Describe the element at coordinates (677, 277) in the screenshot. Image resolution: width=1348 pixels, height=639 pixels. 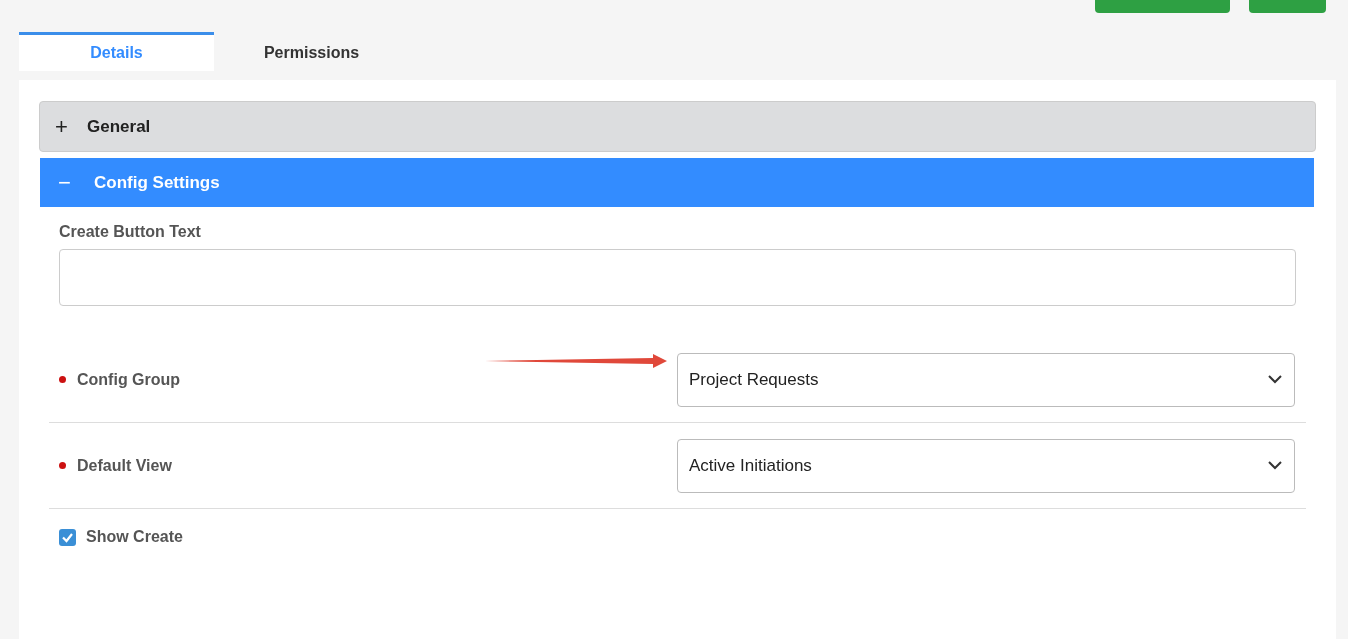
I see `input-field` at that location.